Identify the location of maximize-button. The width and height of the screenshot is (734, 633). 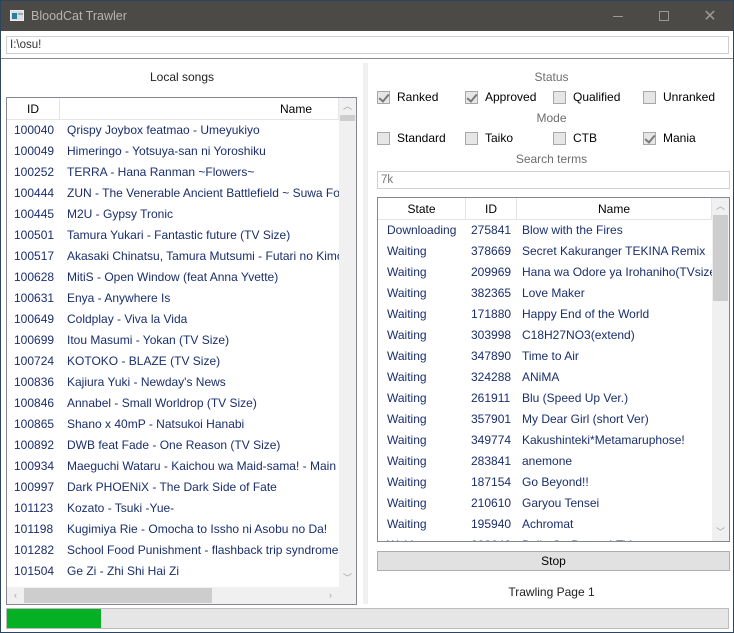
(664, 16).